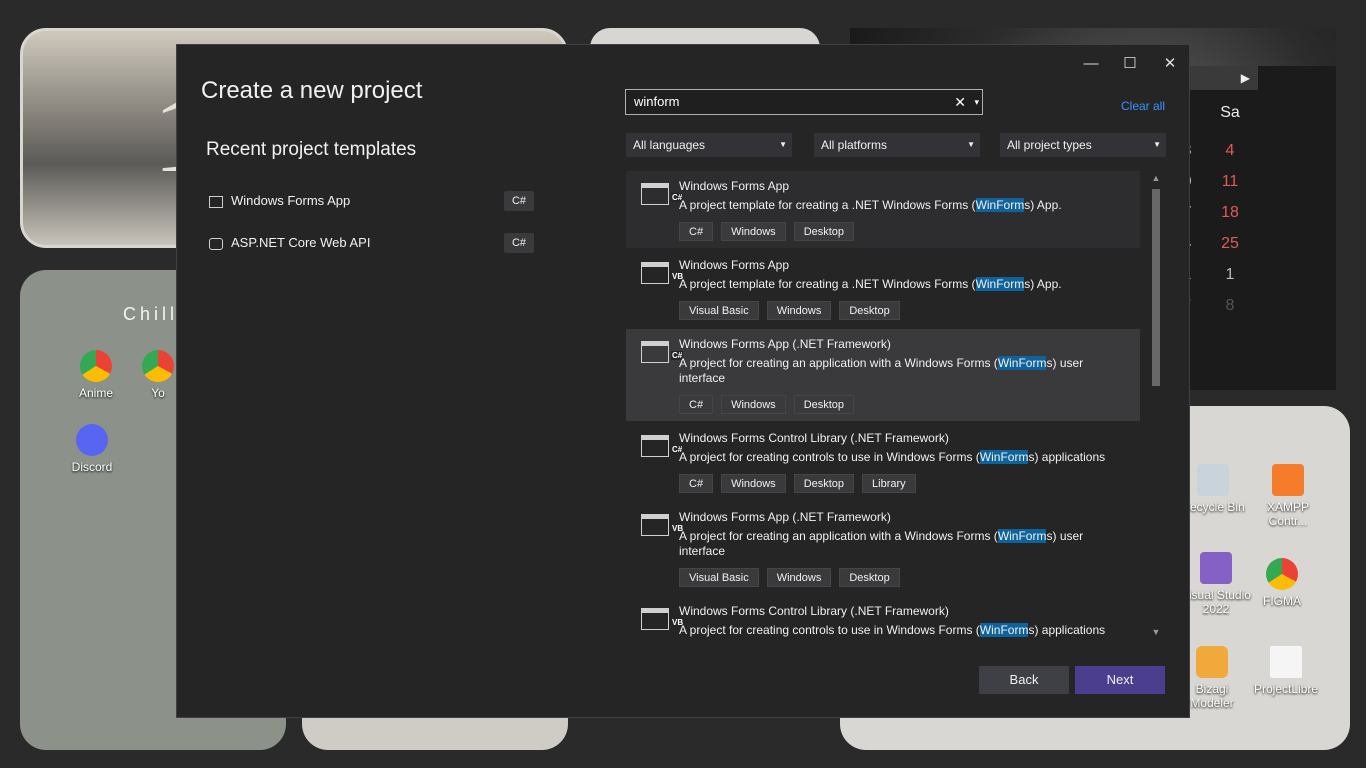  I want to click on scroll-up-icon: ▲, so click(1156, 178).